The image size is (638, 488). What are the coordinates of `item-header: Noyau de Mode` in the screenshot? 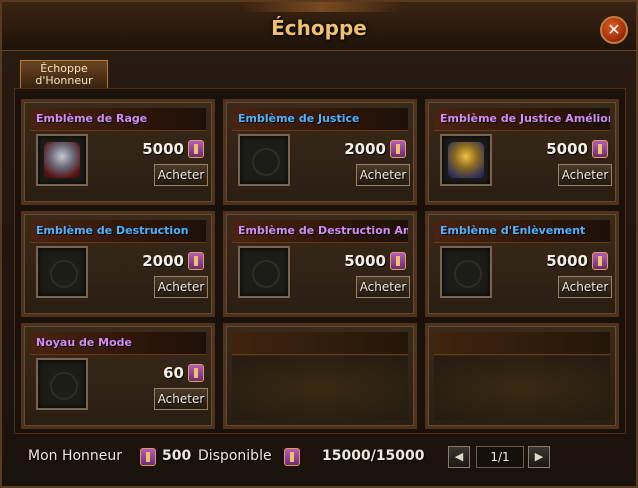 It's located at (118, 343).